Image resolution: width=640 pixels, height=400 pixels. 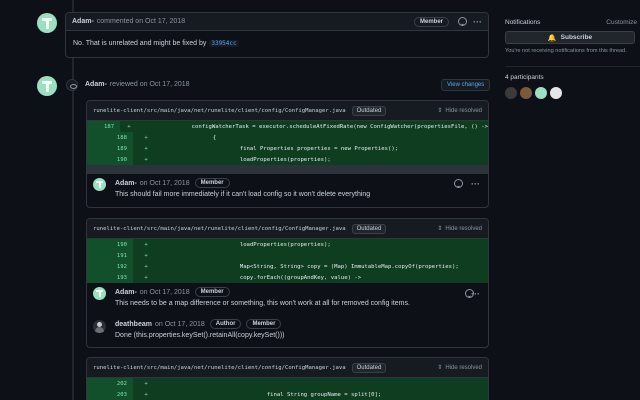 What do you see at coordinates (287, 394) in the screenshot?
I see `code-line: 203 + final String groupName = split[0];` at bounding box center [287, 394].